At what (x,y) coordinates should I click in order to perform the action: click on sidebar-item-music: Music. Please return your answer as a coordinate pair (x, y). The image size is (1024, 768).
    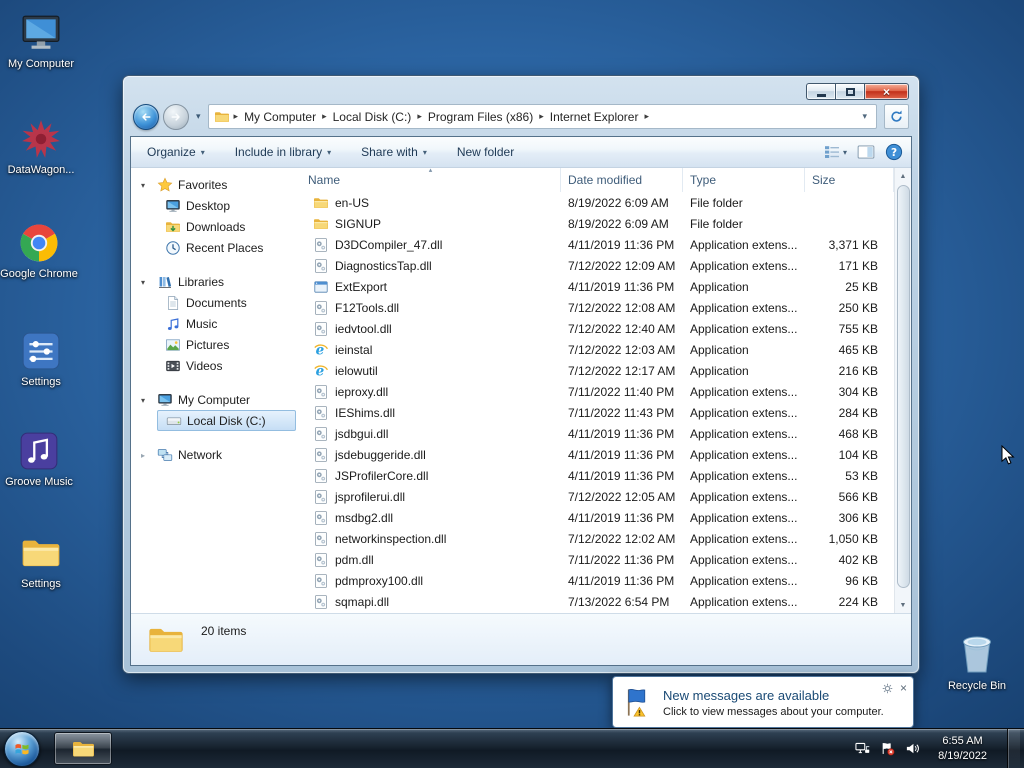
    Looking at the image, I should click on (216, 323).